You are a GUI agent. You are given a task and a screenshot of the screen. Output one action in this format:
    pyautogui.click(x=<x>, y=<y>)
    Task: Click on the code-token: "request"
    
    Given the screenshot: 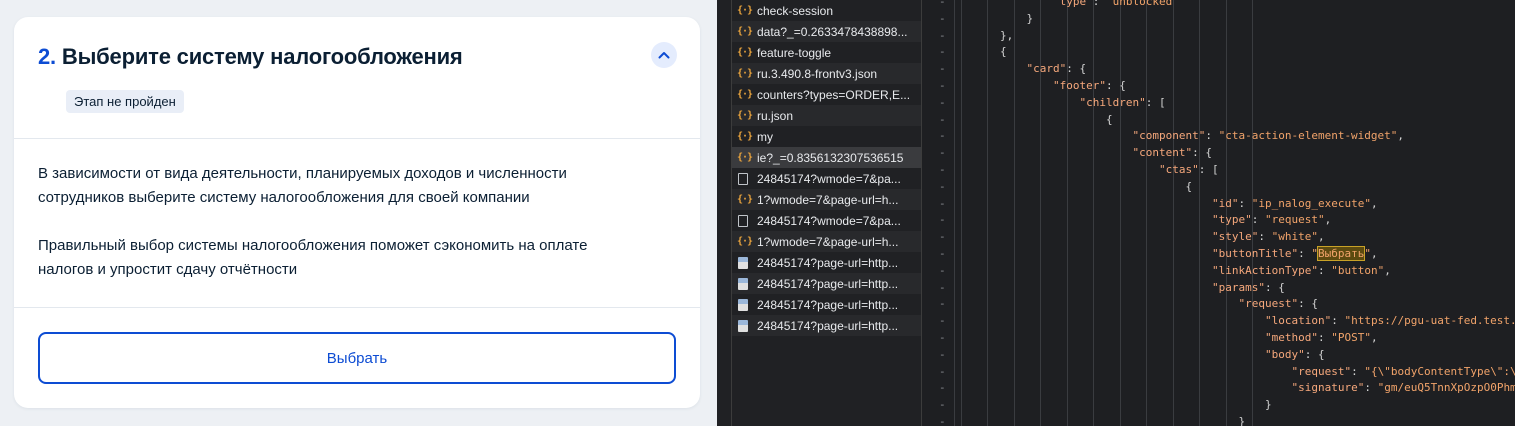 What is the action you would take?
    pyautogui.click(x=1268, y=304)
    